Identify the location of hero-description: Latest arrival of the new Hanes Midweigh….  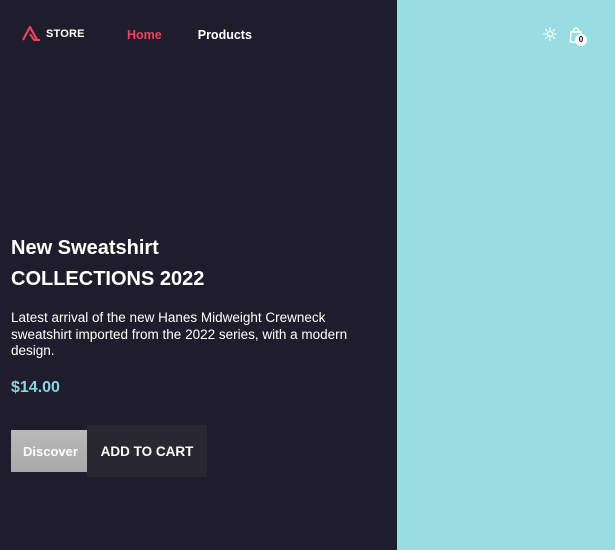
(179, 334).